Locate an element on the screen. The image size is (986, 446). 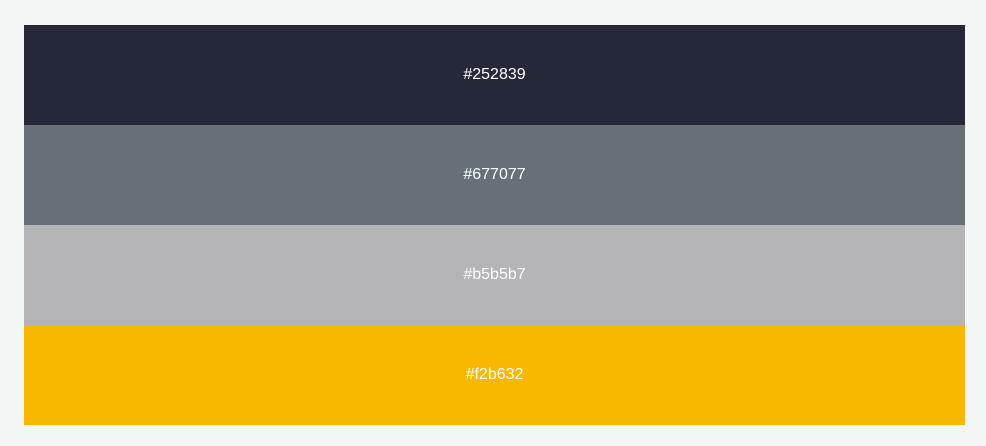
swatch-hex-label: #b5b5b7 is located at coordinates (494, 274).